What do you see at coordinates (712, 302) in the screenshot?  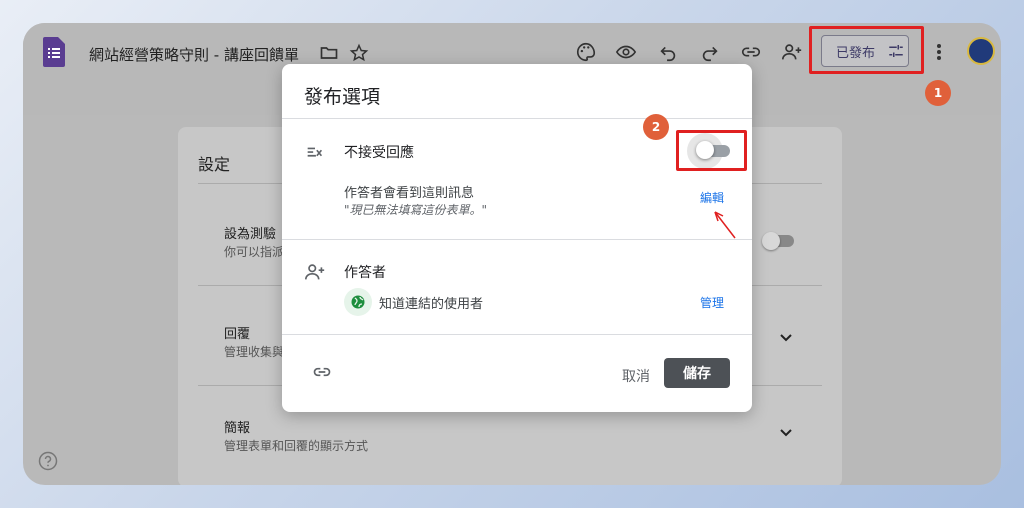 I see `manage-link: 管理` at bounding box center [712, 302].